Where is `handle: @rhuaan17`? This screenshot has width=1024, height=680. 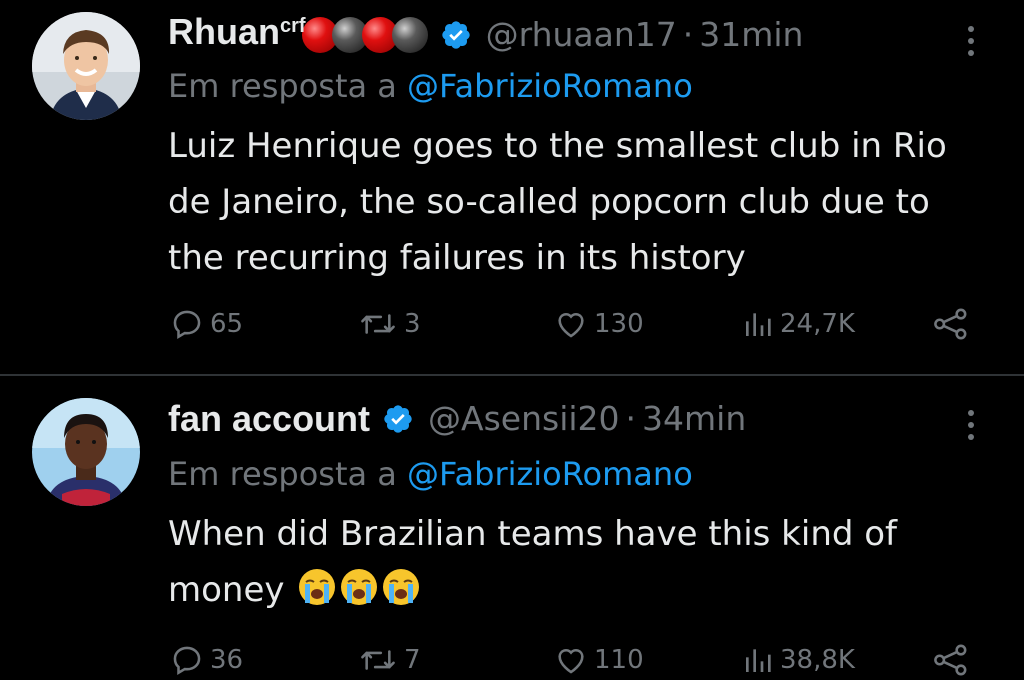 handle: @rhuaan17 is located at coordinates (581, 35).